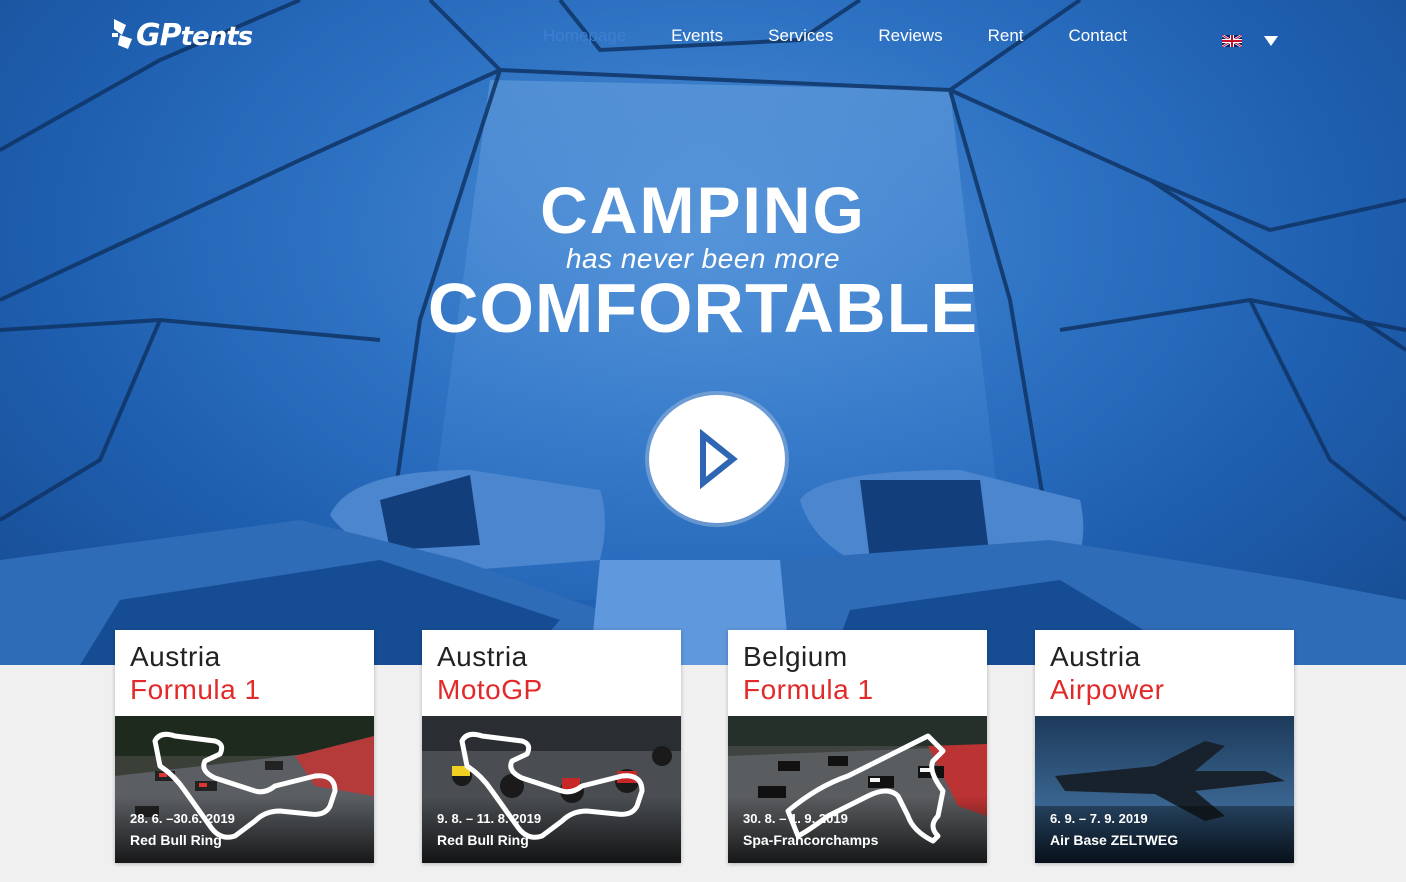 The image size is (1406, 882). What do you see at coordinates (1099, 818) in the screenshot?
I see `card-date: 6. 9. – 7. 9. 2019` at bounding box center [1099, 818].